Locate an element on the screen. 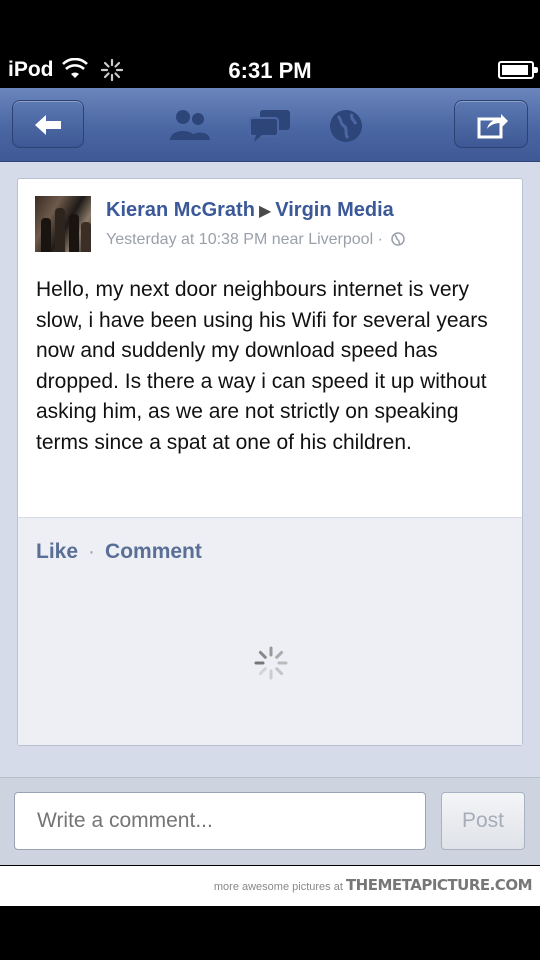  share-button is located at coordinates (491, 124).